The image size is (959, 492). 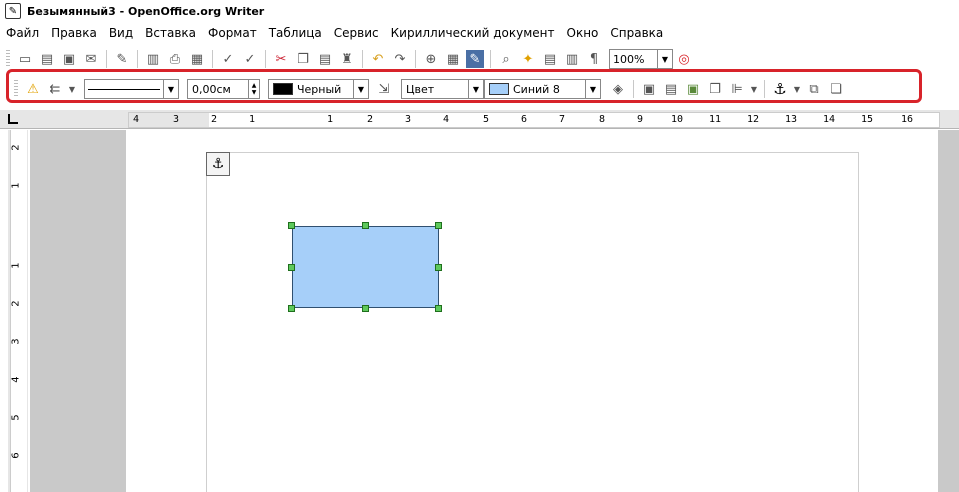 I want to click on line-color-box: Черный, so click(x=311, y=89).